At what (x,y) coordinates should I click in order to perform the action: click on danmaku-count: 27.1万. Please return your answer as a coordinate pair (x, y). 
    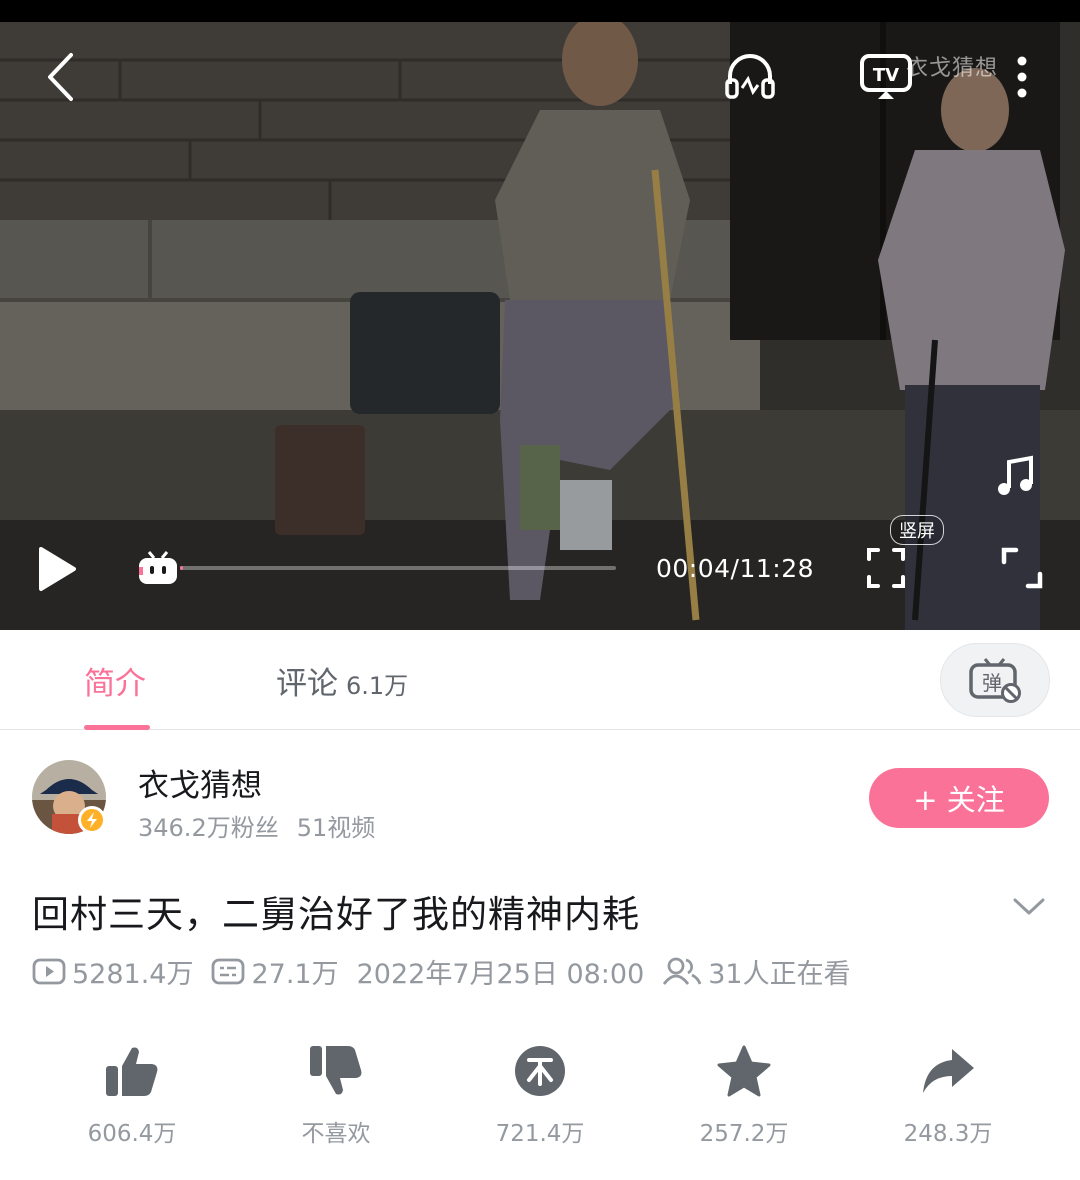
    Looking at the image, I should click on (275, 971).